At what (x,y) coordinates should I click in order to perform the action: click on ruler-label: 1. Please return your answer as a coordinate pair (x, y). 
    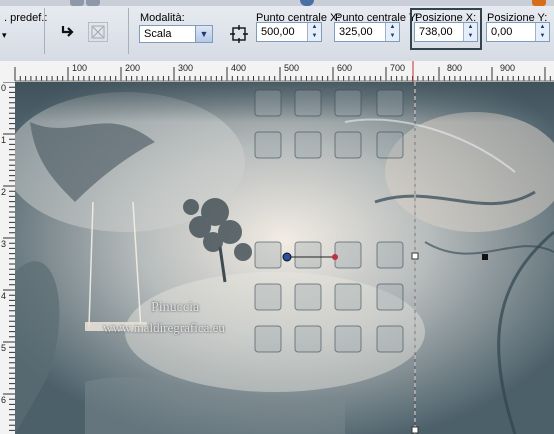
    Looking at the image, I should click on (4, 140).